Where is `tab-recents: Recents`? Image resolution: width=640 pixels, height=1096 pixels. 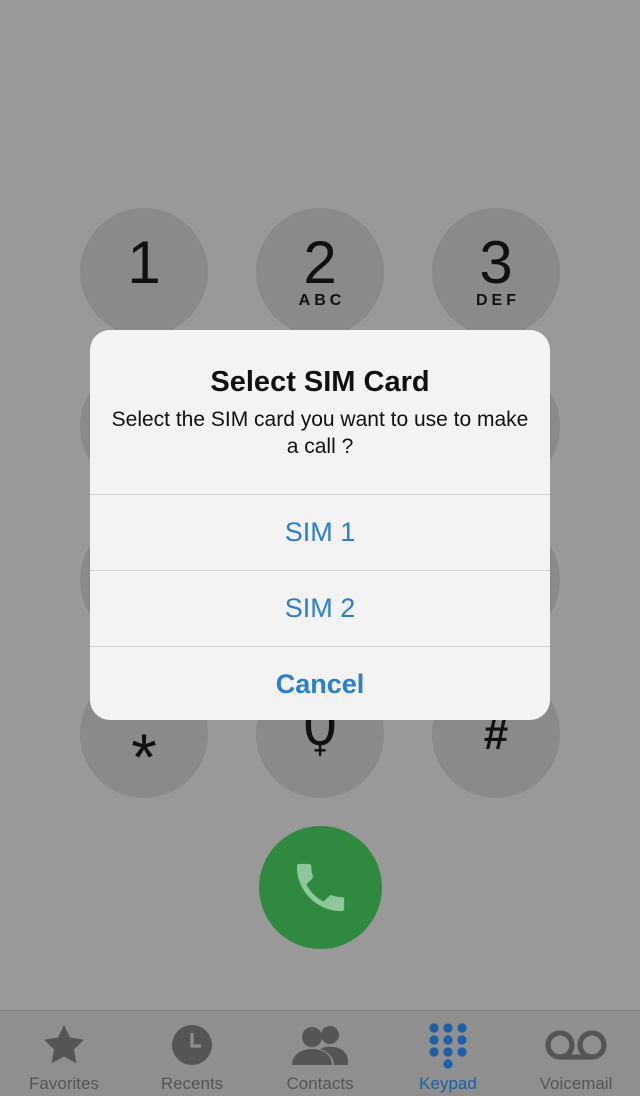 tab-recents: Recents is located at coordinates (192, 1053).